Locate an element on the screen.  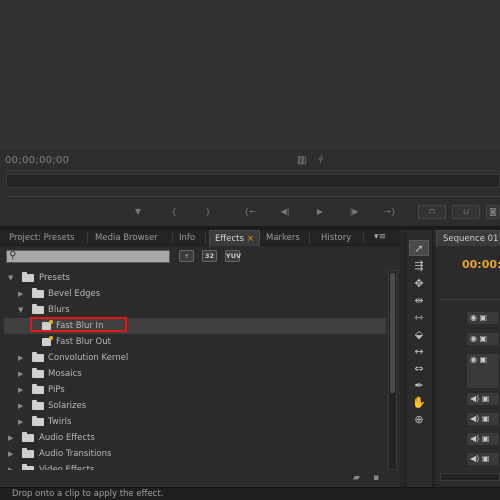
tab-info: Info is located at coordinates (187, 238).